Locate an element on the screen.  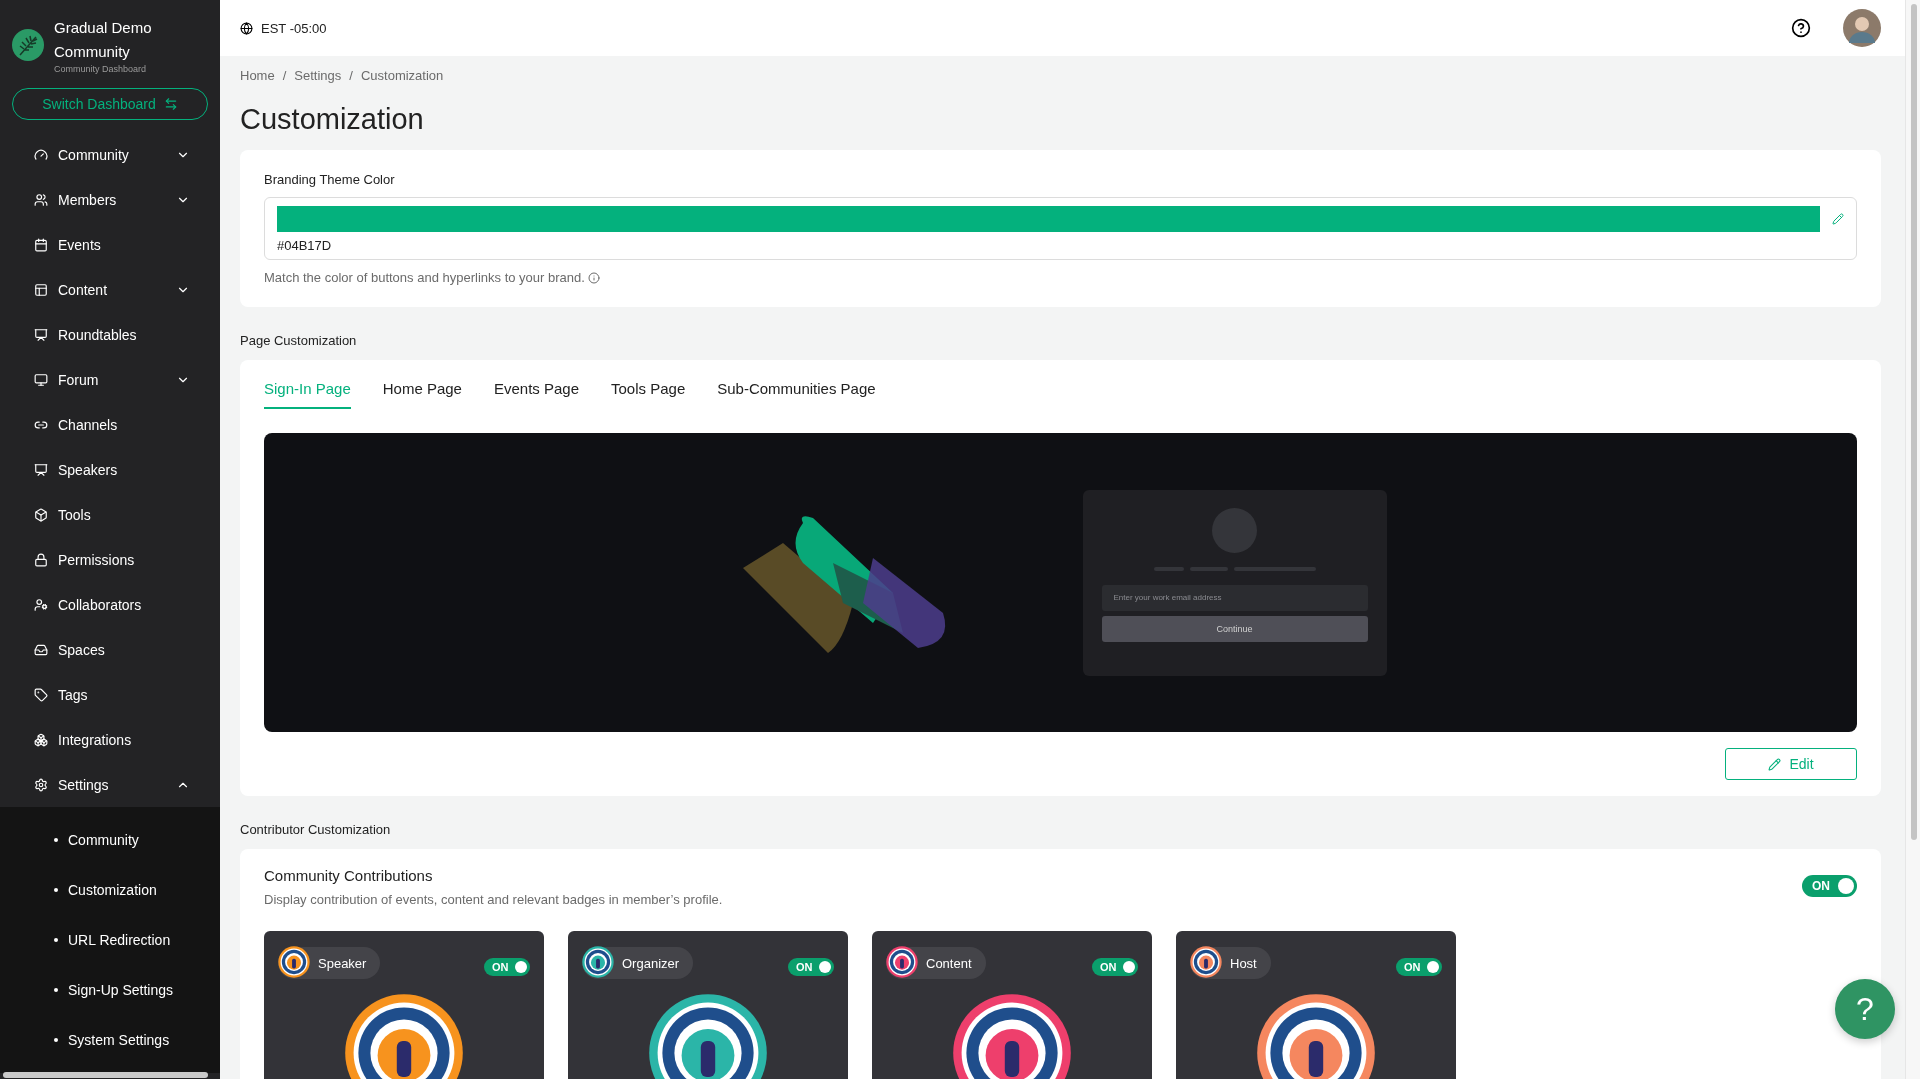
breadcrumb-link: Home is located at coordinates (257, 75).